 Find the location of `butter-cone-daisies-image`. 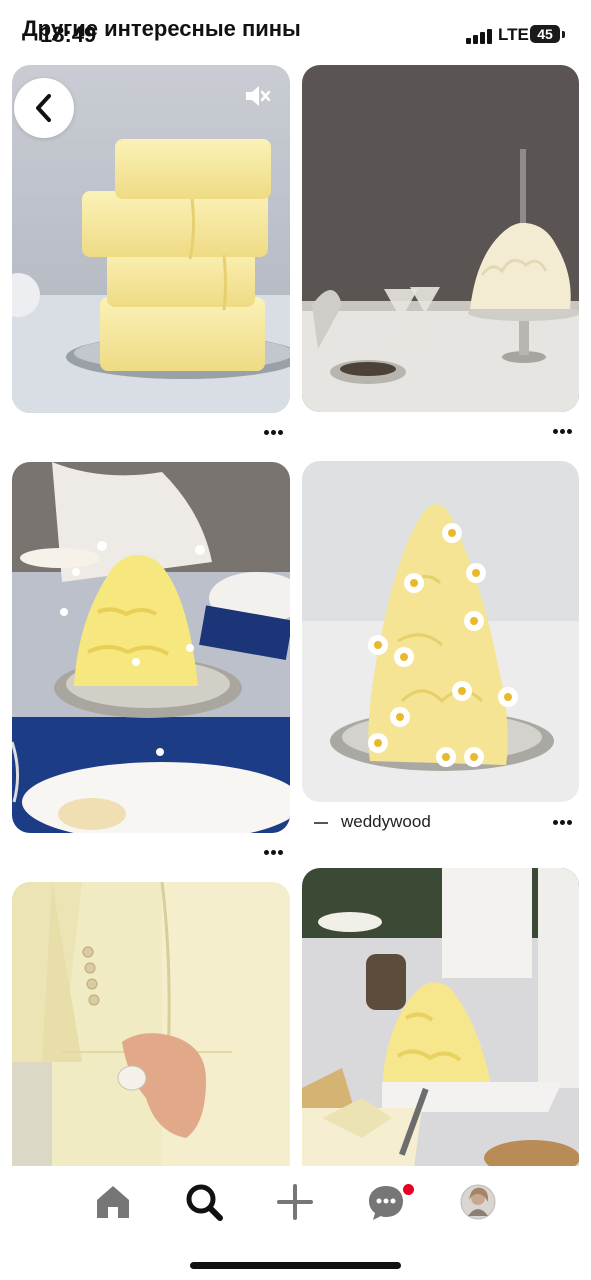

butter-cone-daisies-image is located at coordinates (440, 631).